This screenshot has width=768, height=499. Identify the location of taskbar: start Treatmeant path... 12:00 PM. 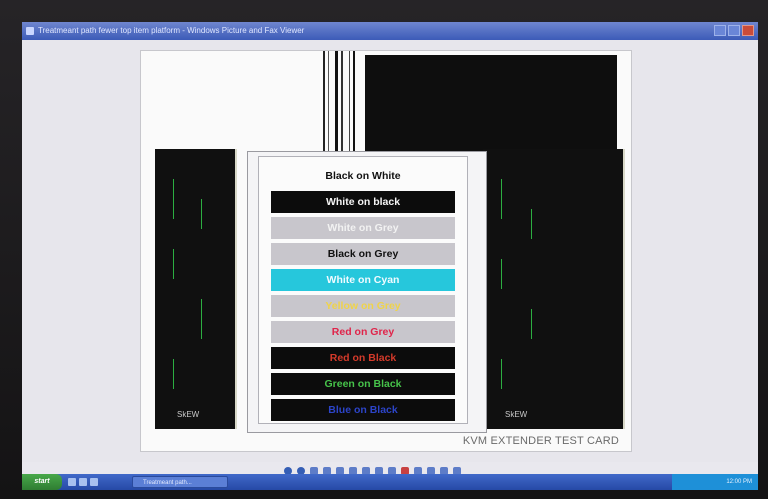
(390, 482).